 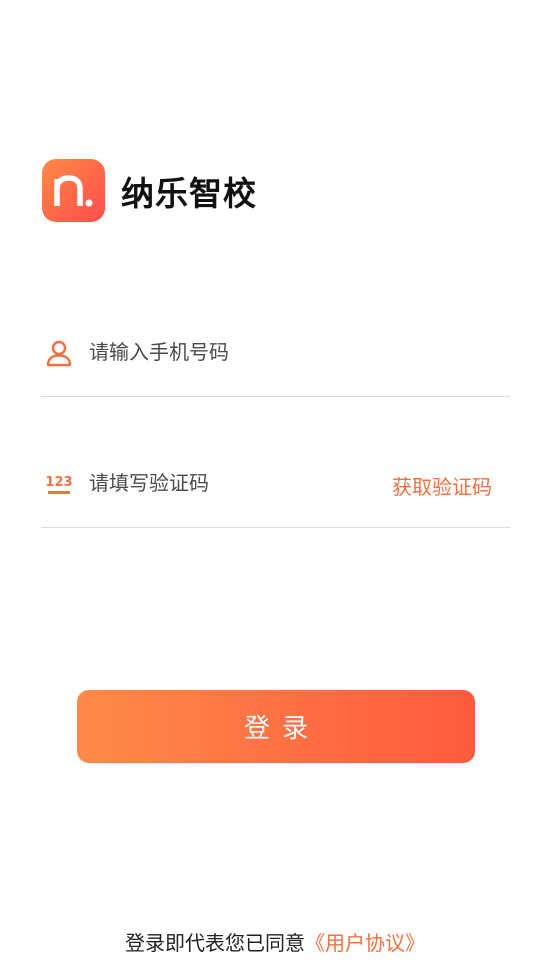 I want to click on svg-text: 123, so click(x=58, y=482).